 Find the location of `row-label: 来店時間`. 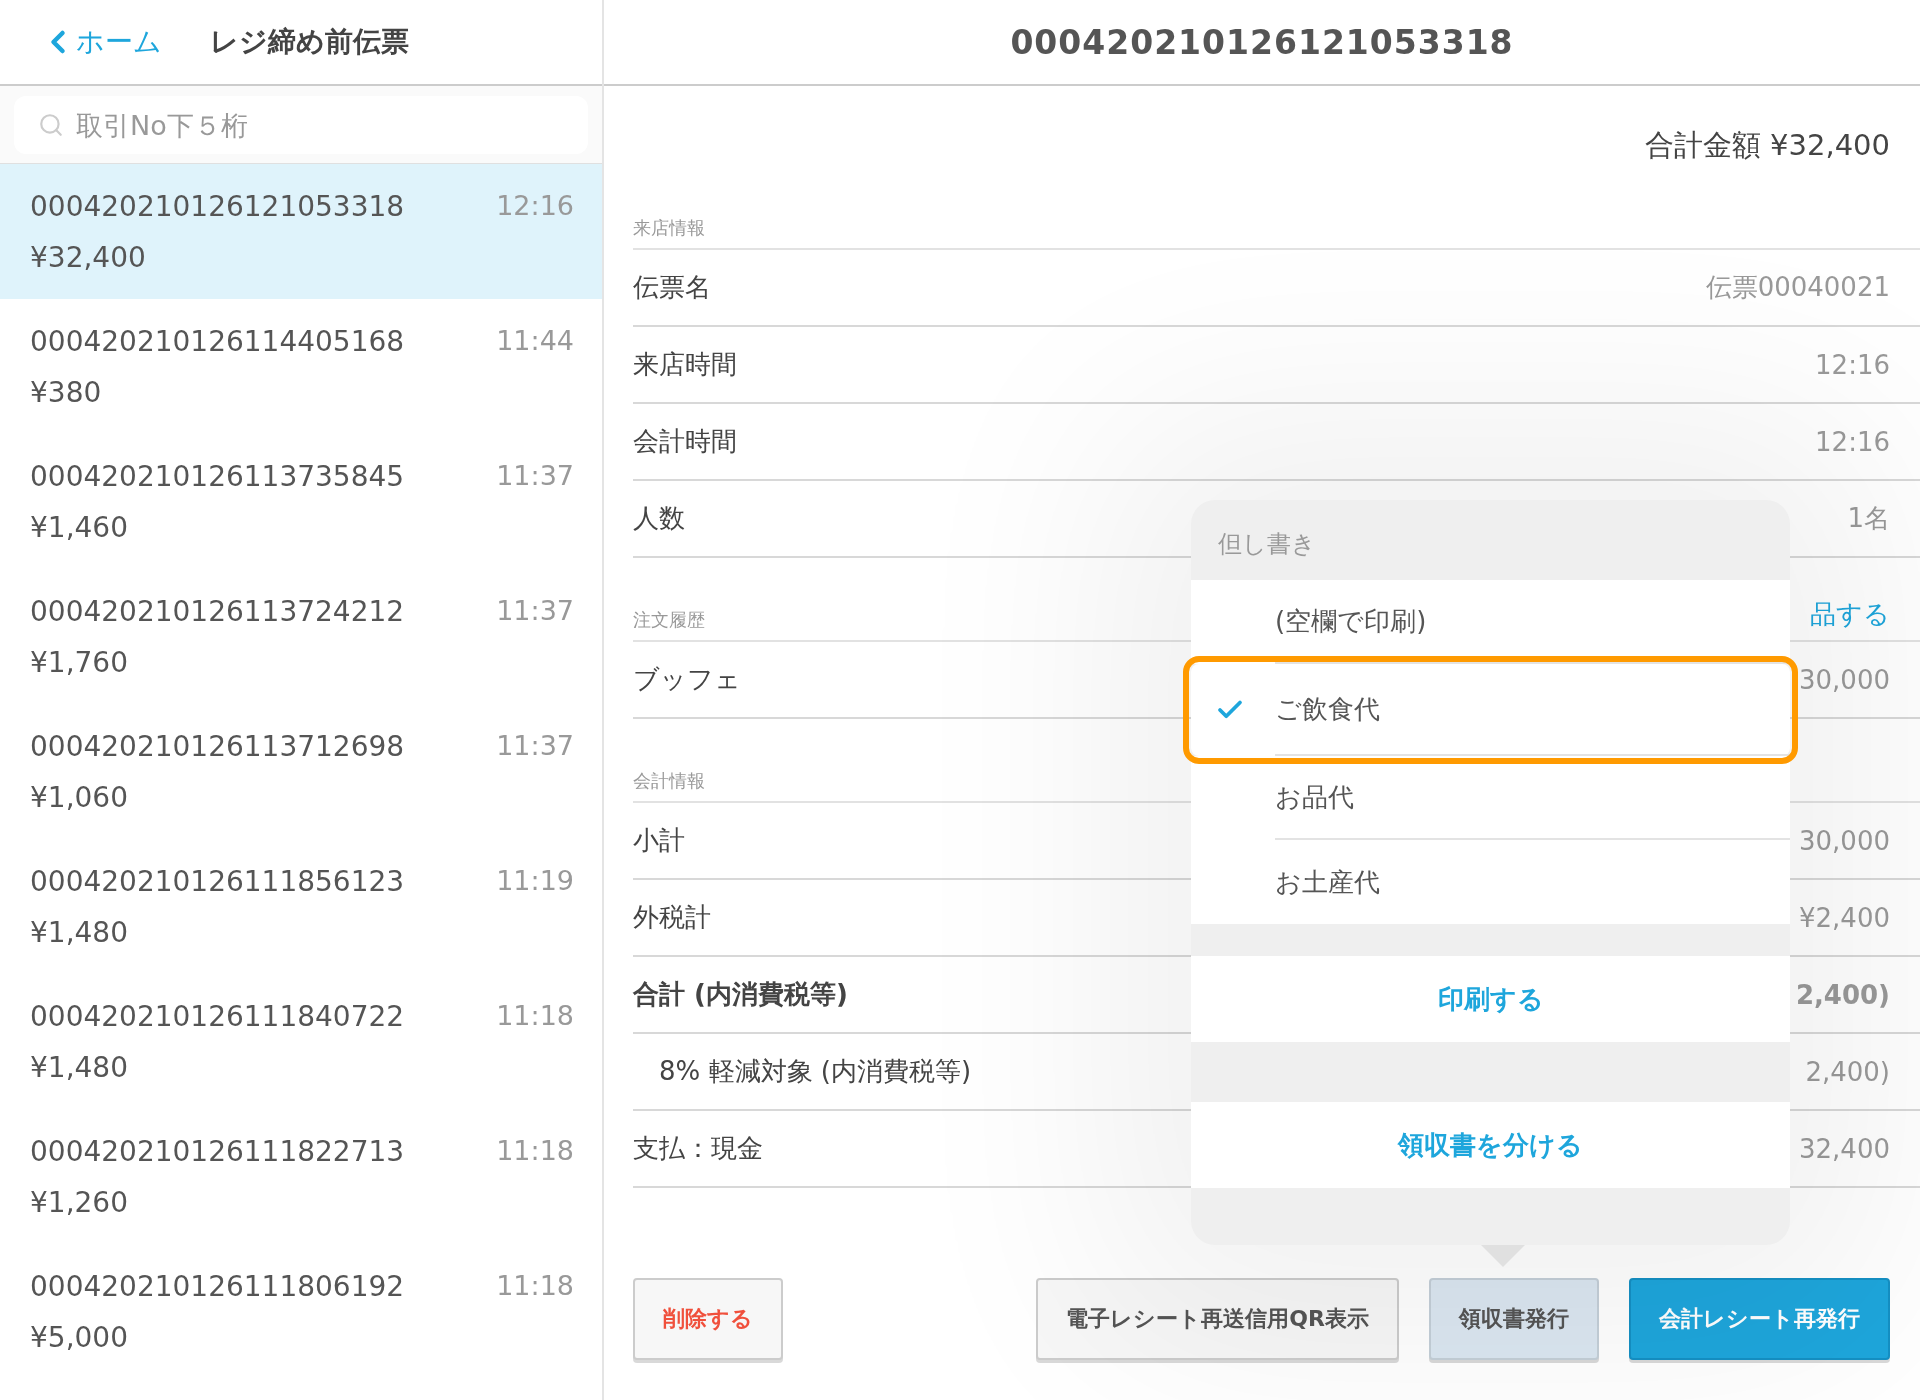

row-label: 来店時間 is located at coordinates (685, 364).